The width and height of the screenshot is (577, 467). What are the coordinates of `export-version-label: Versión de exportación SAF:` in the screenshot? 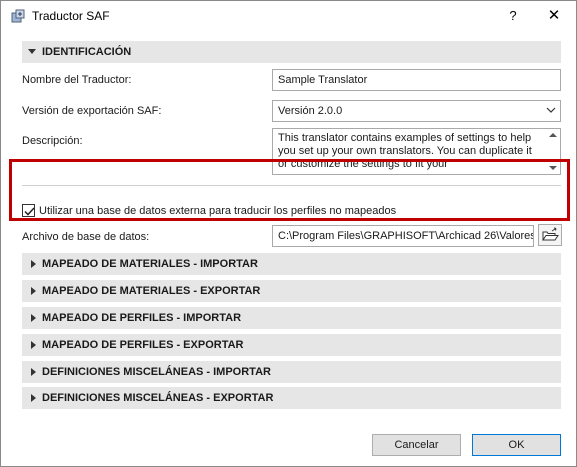 It's located at (92, 111).